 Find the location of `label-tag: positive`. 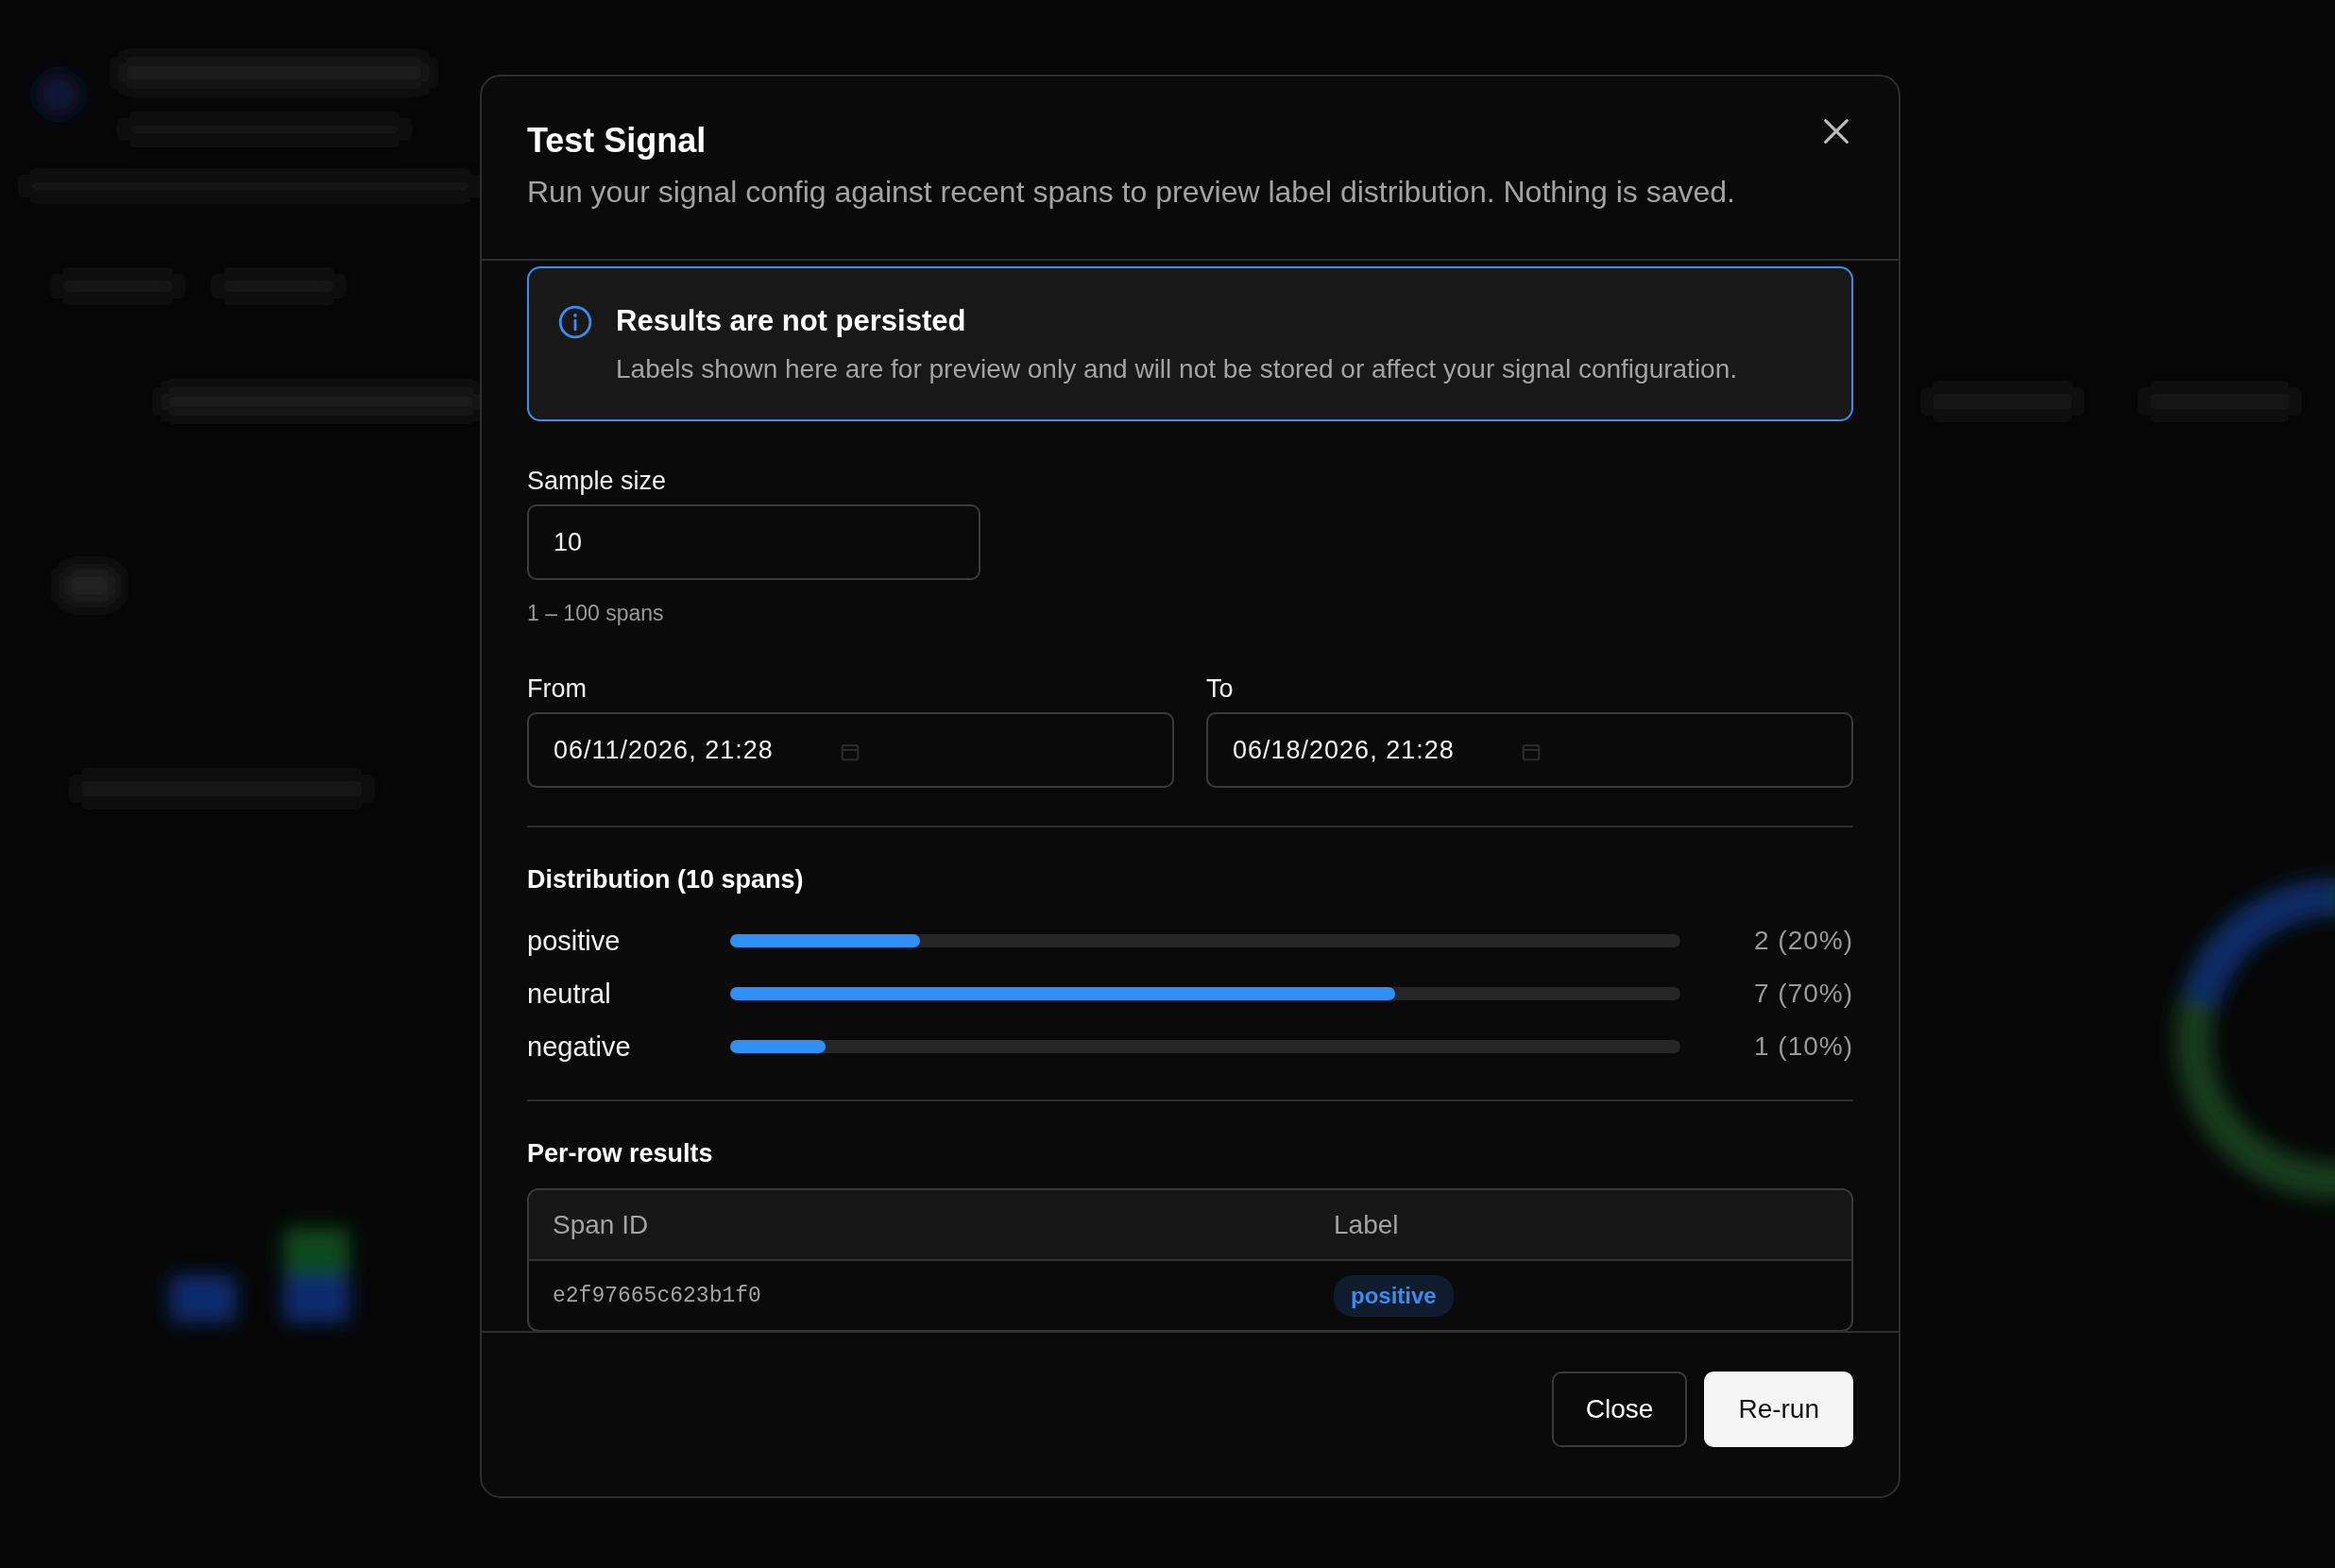

label-tag: positive is located at coordinates (1394, 1295).